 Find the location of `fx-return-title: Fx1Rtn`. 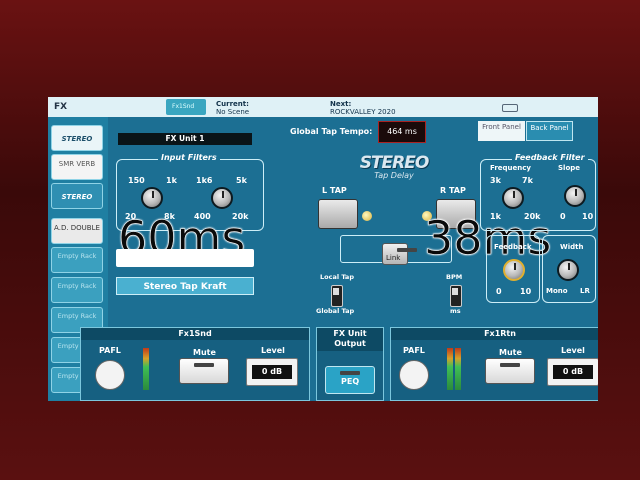

fx-return-title: Fx1Rtn is located at coordinates (494, 334).